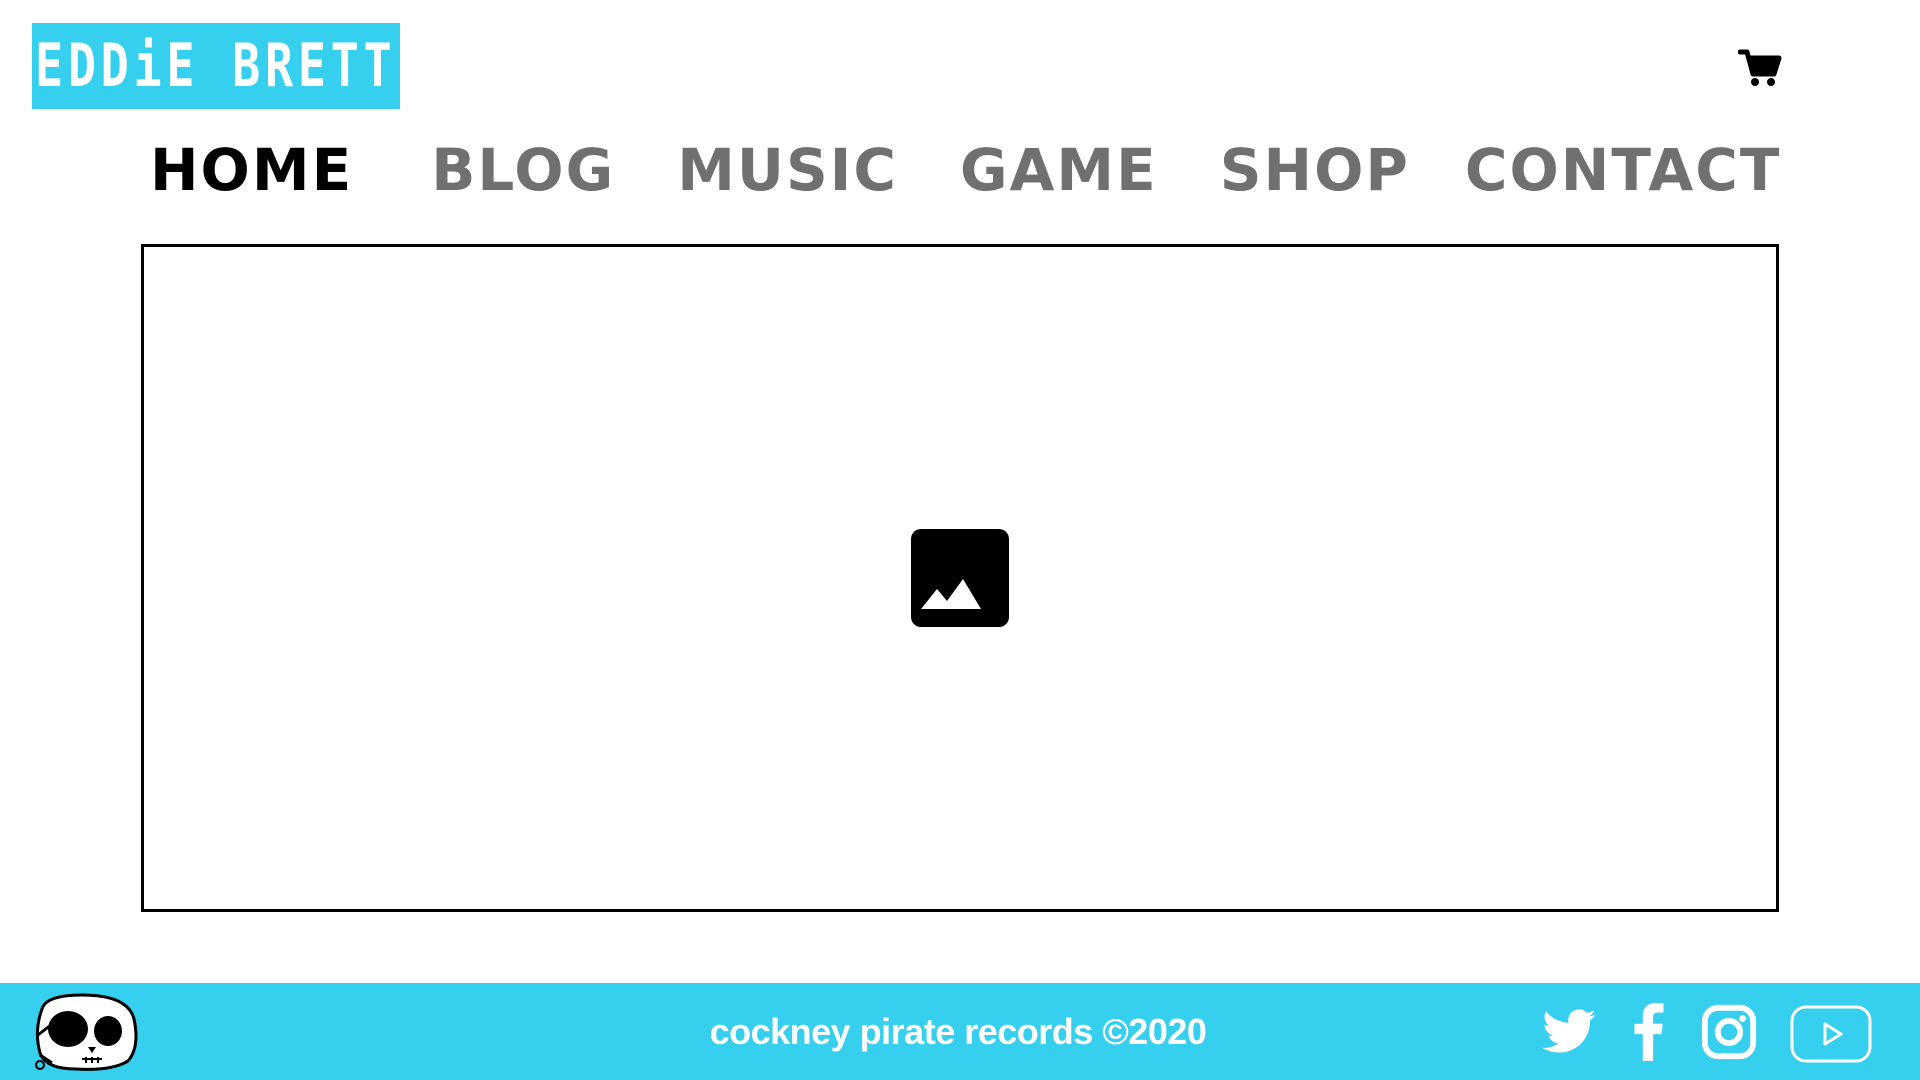  I want to click on facebook-icon, so click(1649, 1032).